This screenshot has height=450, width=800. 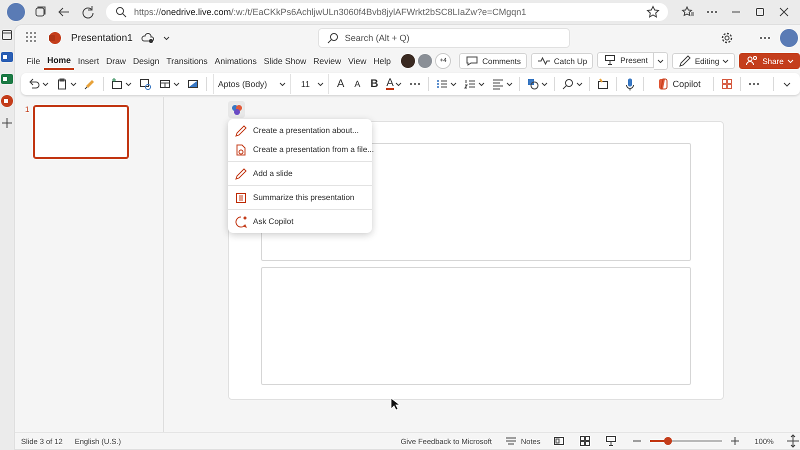 I want to click on shrink-font-button: A, so click(x=357, y=84).